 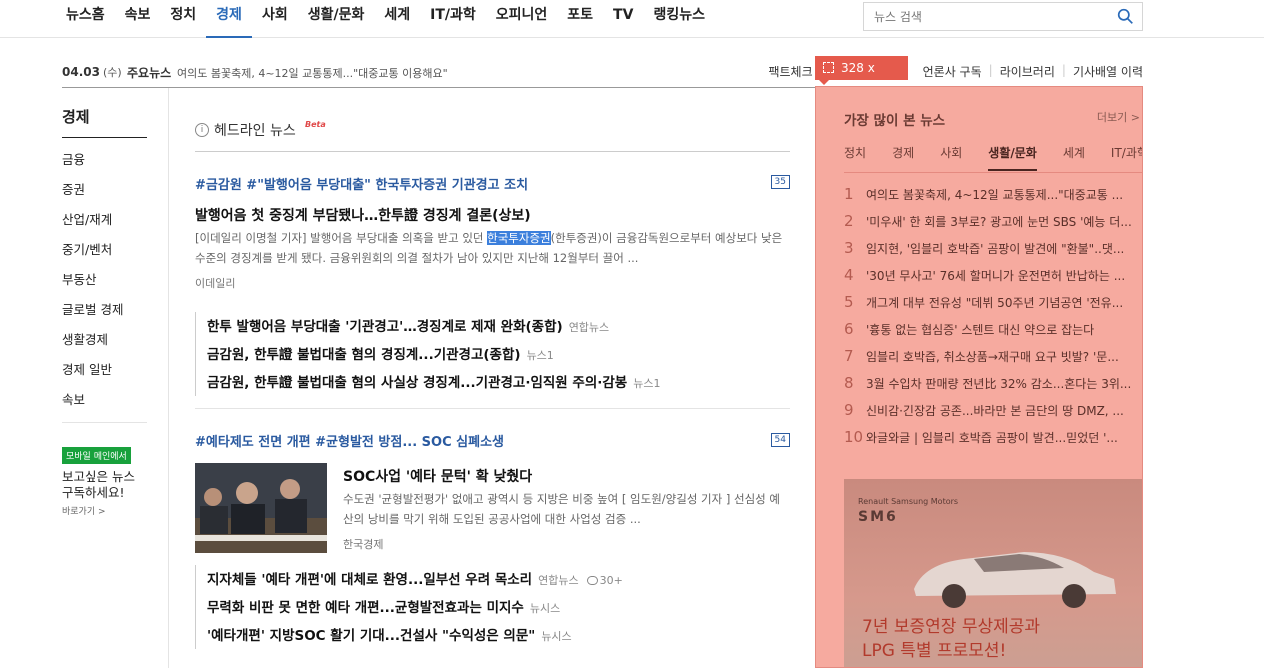 I want to click on left-category-menu: 경제 금융 증권 산업/재계 중기/벤처 부동산 글로벌 경제 생활경제 경제 일반 속보, so click(x=104, y=264).